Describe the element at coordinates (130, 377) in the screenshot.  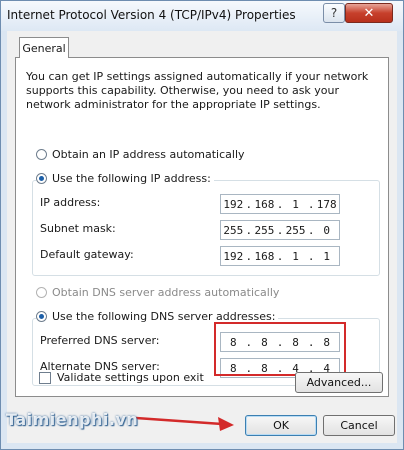
I see `validate-settings-label: Validate settings upon exit` at that location.